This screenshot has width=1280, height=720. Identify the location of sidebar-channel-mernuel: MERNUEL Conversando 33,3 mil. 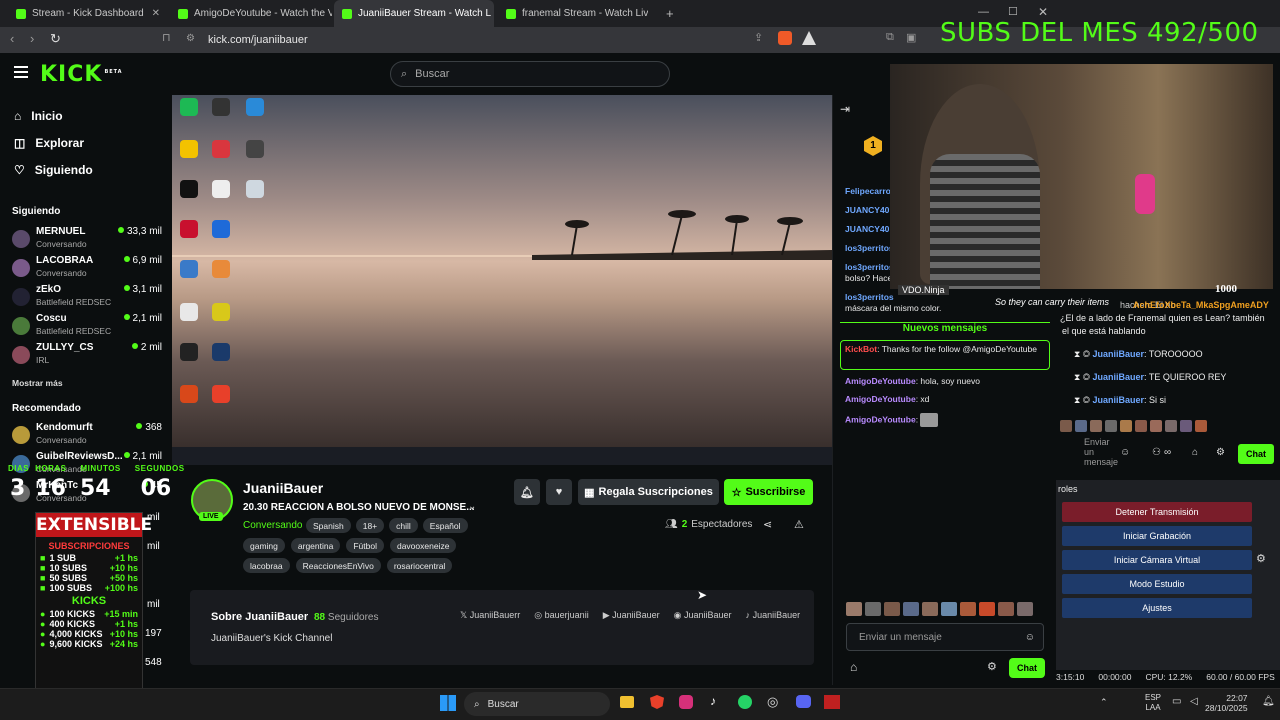
(87, 240).